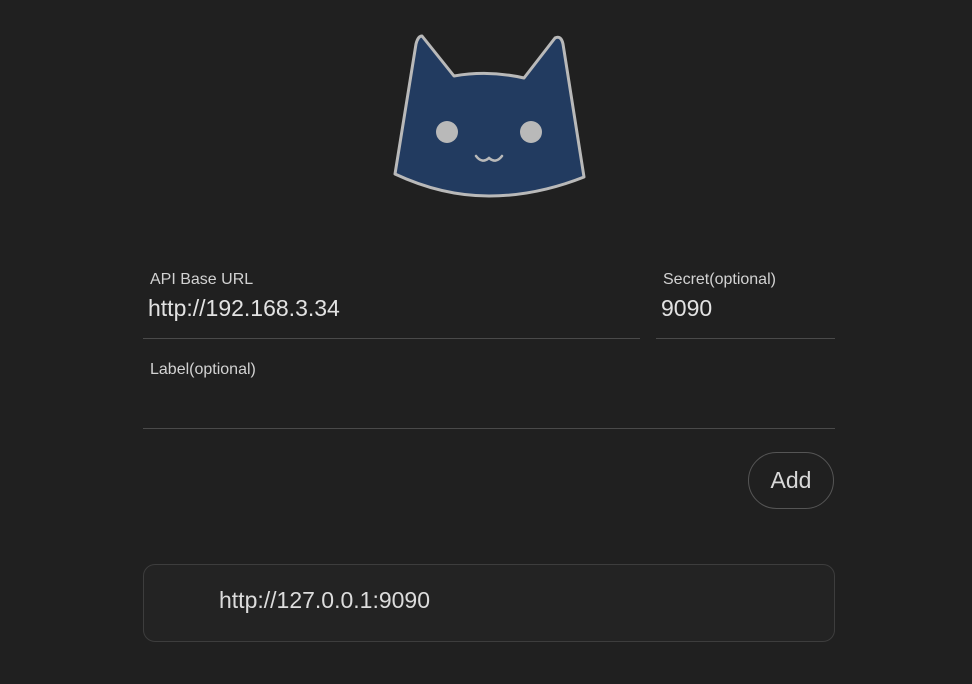 The width and height of the screenshot is (972, 684). I want to click on backend-list-item: http://127.0.0.1:9090, so click(489, 603).